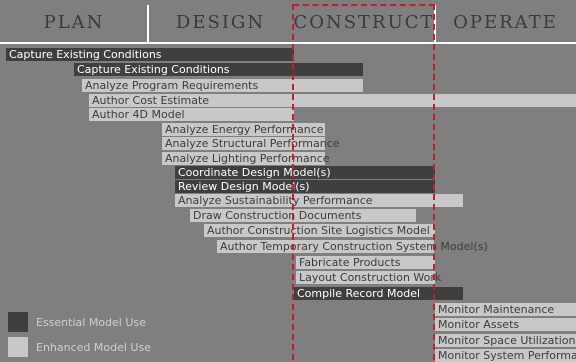  I want to click on model-use-bar: Draw Construction Documents, so click(303, 215).